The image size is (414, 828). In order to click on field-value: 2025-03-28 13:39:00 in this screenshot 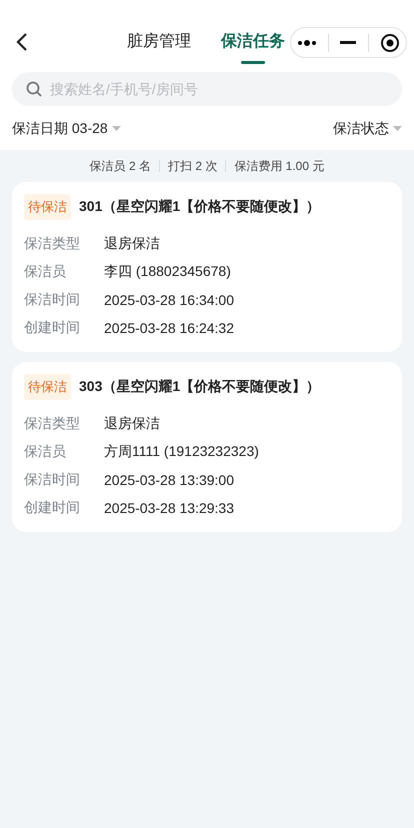, I will do `click(169, 480)`.